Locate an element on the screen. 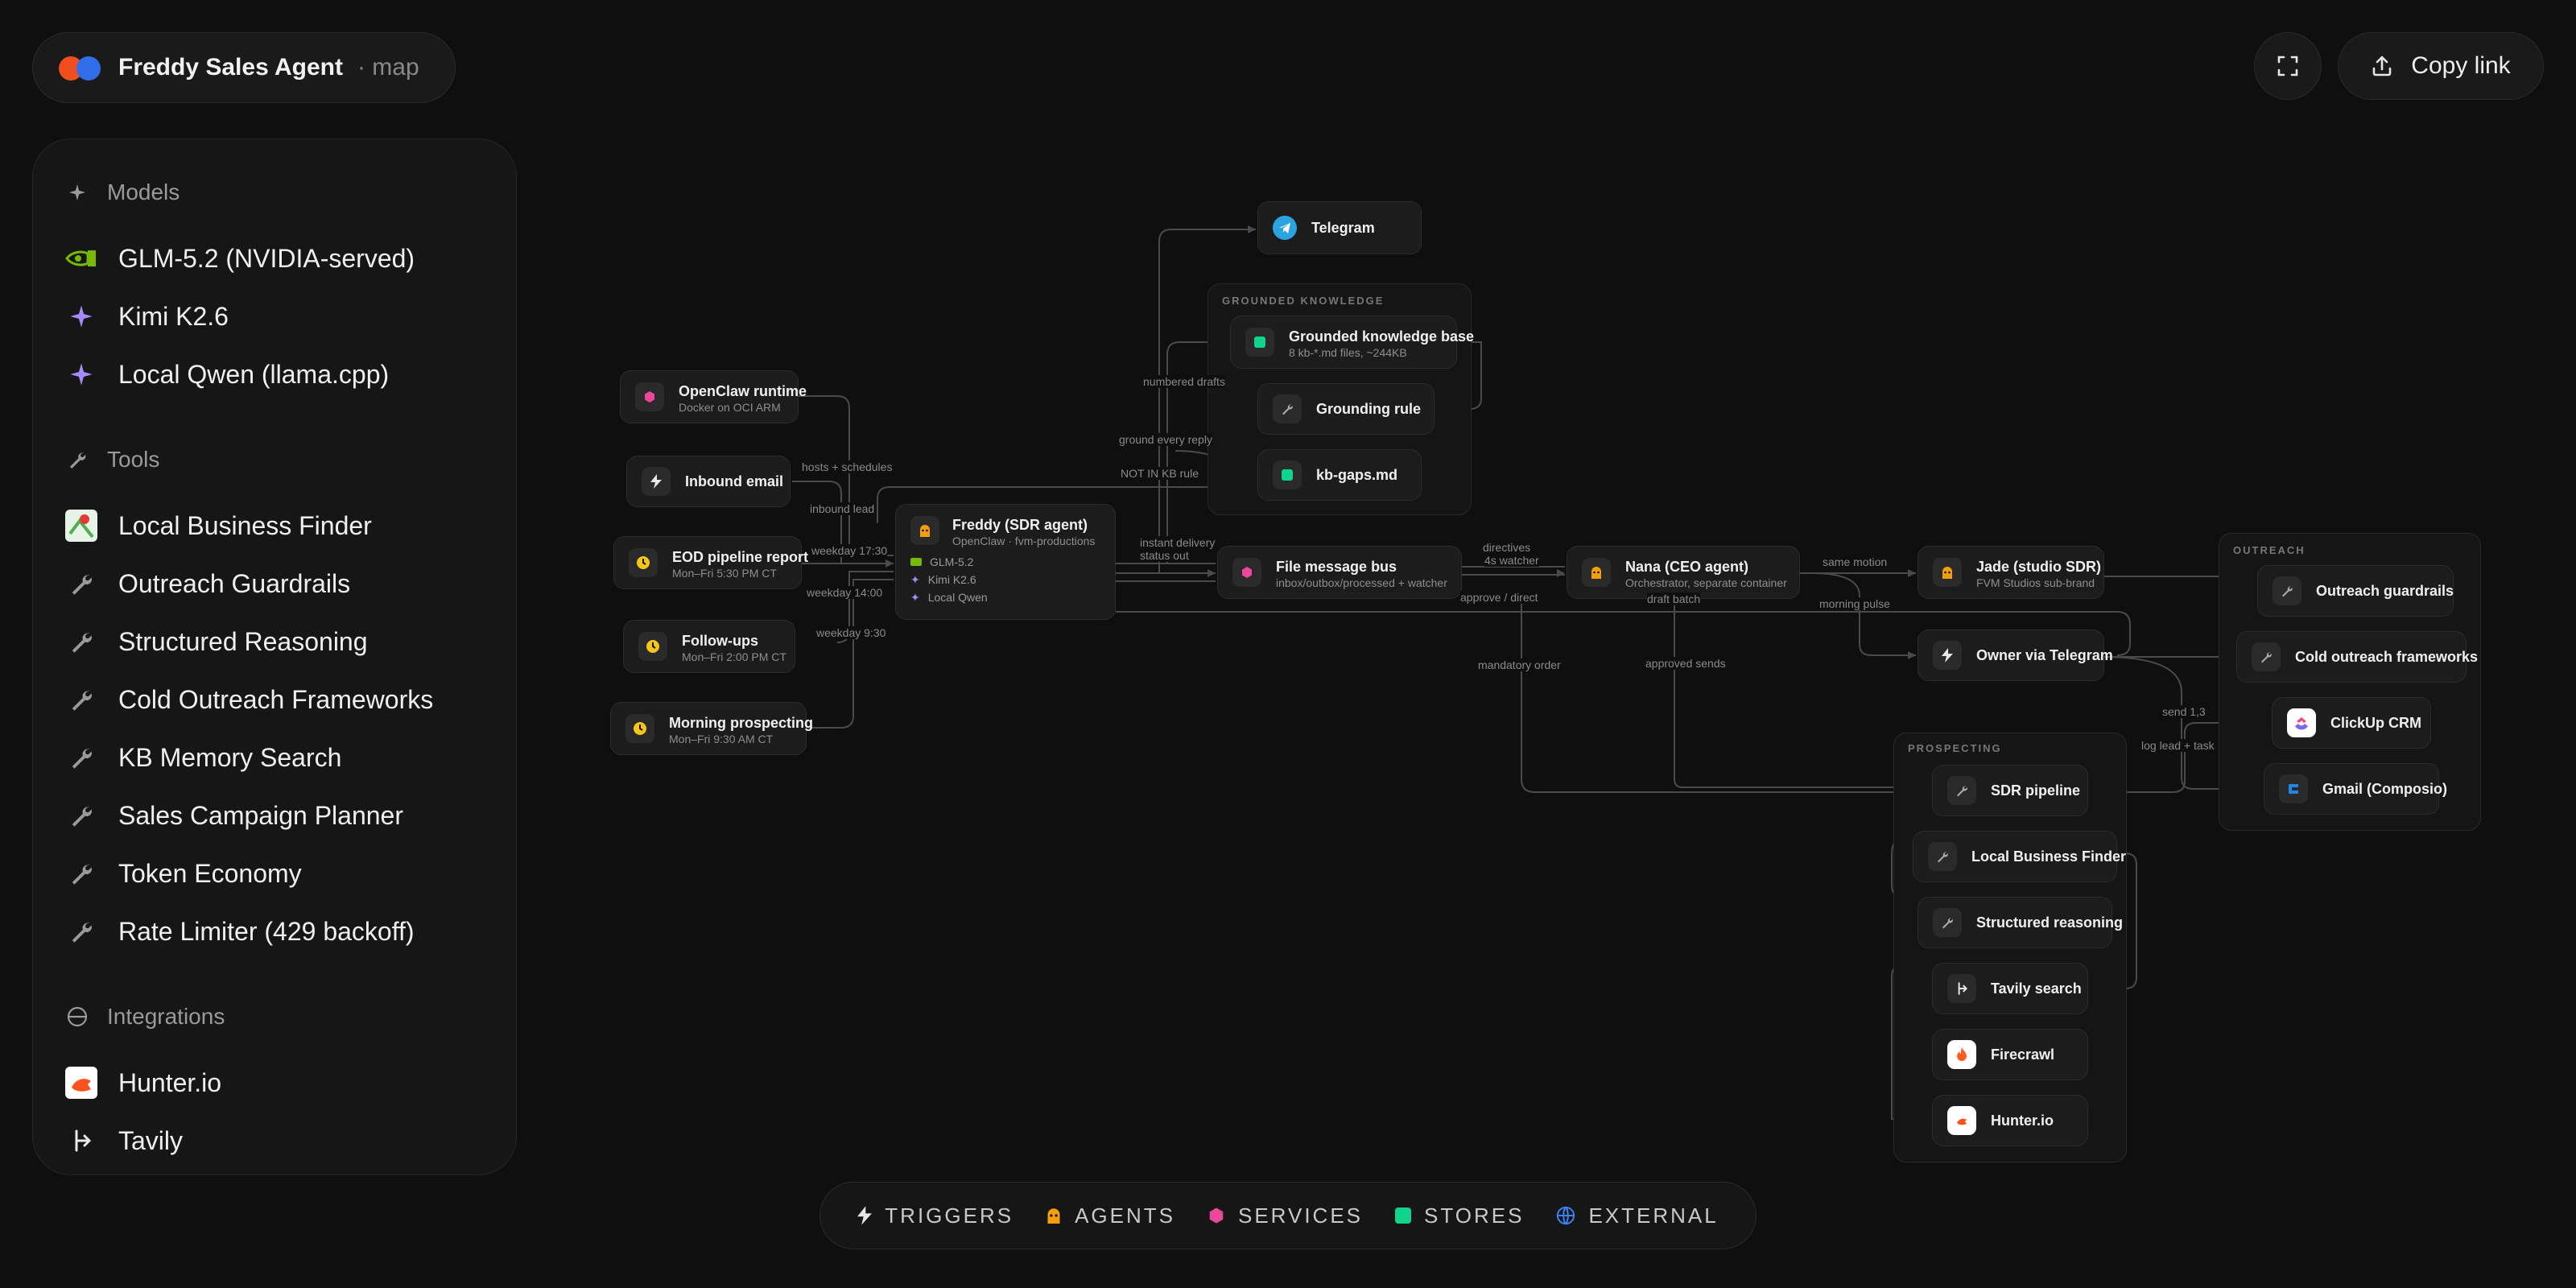 This screenshot has height=1288, width=2576. expand-icon is located at coordinates (2287, 66).